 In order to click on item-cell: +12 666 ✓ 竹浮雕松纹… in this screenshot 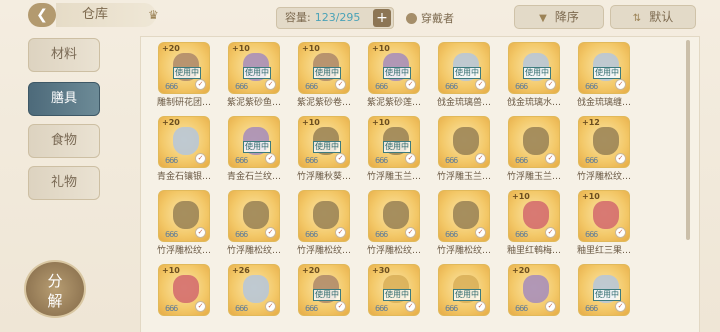, I will do `click(604, 146)`.